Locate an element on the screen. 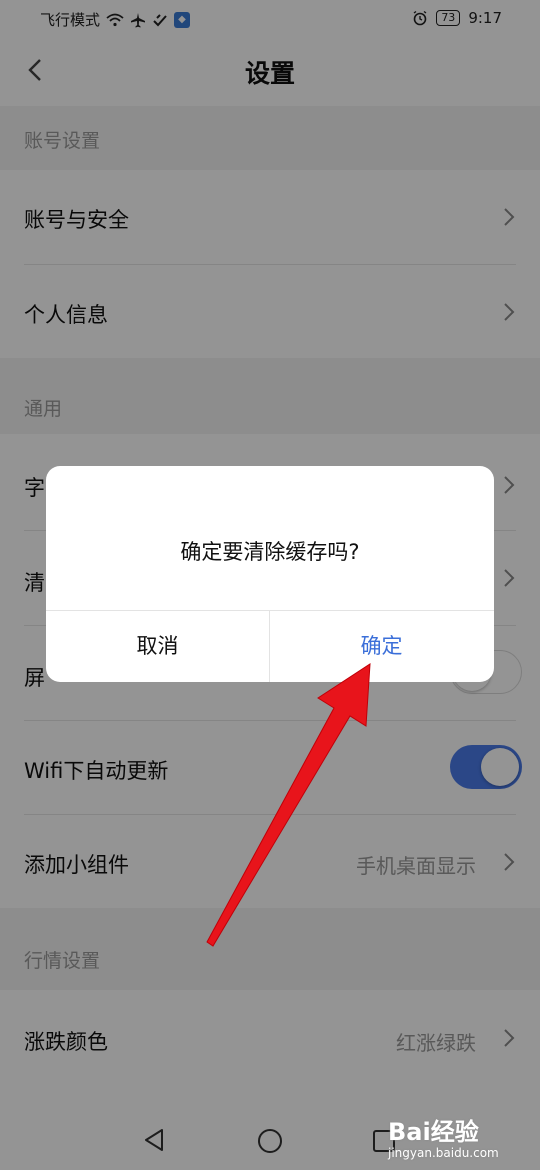 The width and height of the screenshot is (540, 1170). cancel-button: 取消 is located at coordinates (157, 646).